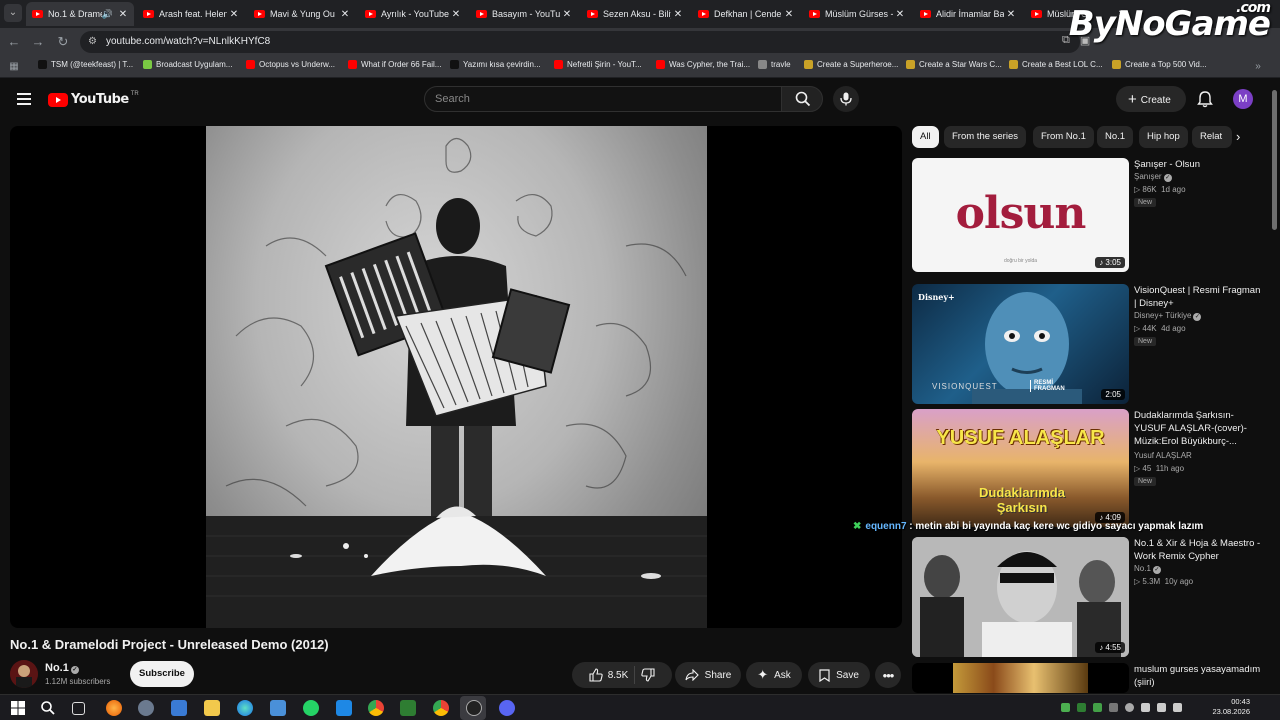 This screenshot has width=1280, height=720. Describe the element at coordinates (925, 137) in the screenshot. I see `filter-chip: All` at that location.